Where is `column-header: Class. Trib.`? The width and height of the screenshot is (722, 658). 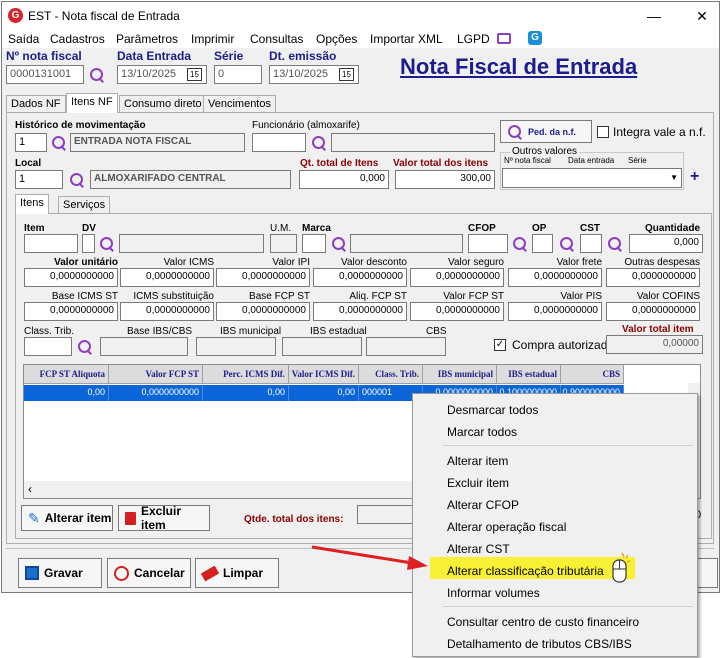 column-header: Class. Trib. is located at coordinates (391, 374).